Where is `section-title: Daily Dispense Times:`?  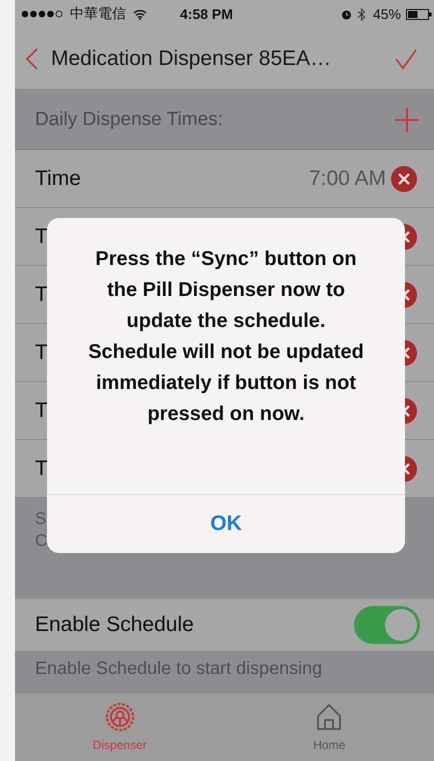 section-title: Daily Dispense Times: is located at coordinates (129, 119).